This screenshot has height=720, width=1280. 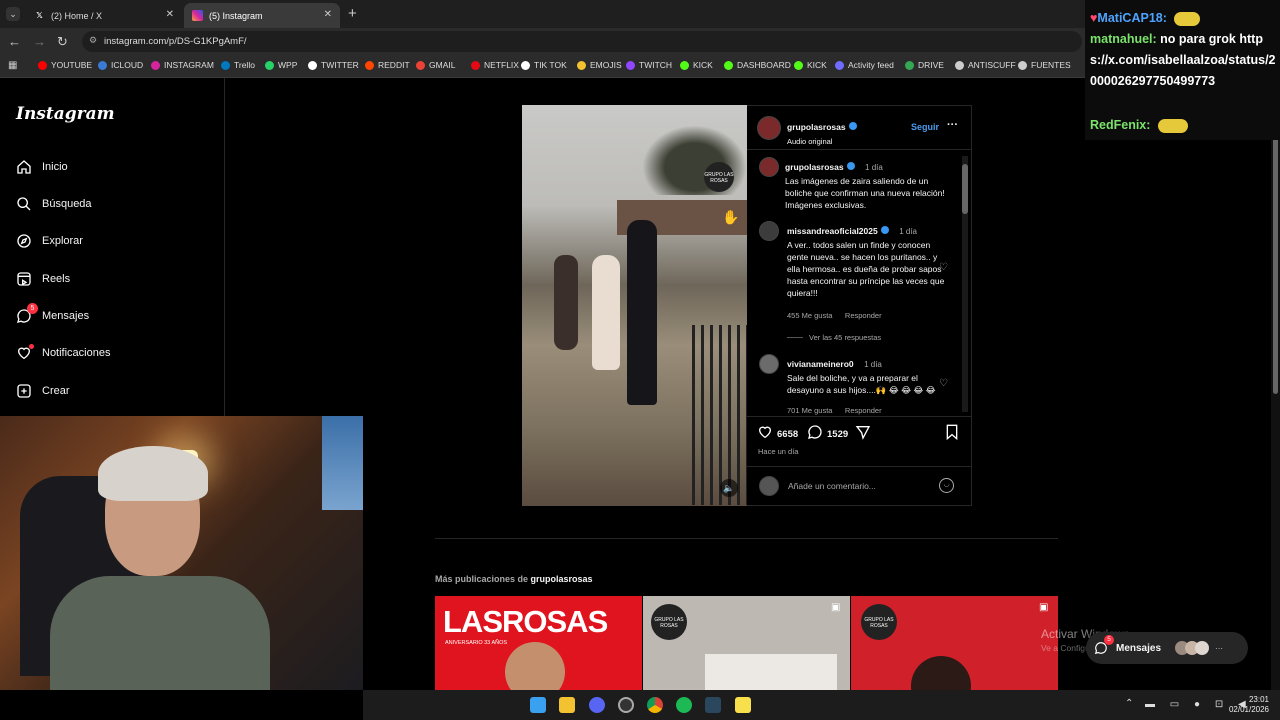 I want to click on nav-label: Mensajes, so click(x=66, y=316).